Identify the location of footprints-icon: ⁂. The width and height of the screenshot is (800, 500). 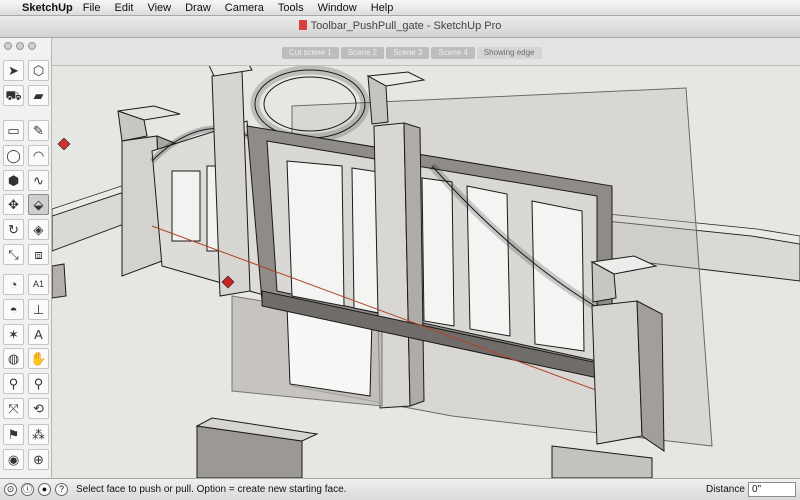
(38, 434).